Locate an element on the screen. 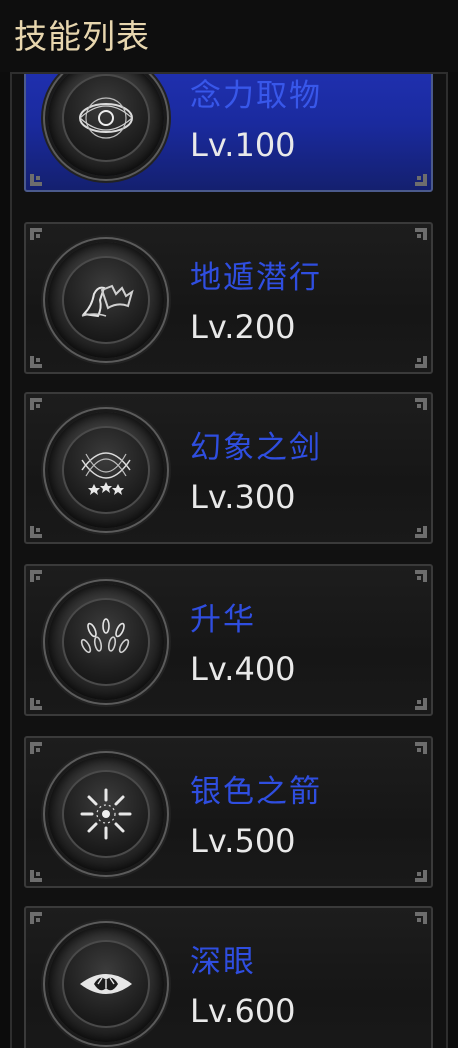 The image size is (458, 1048). skill-level: Lv.400 is located at coordinates (243, 669).